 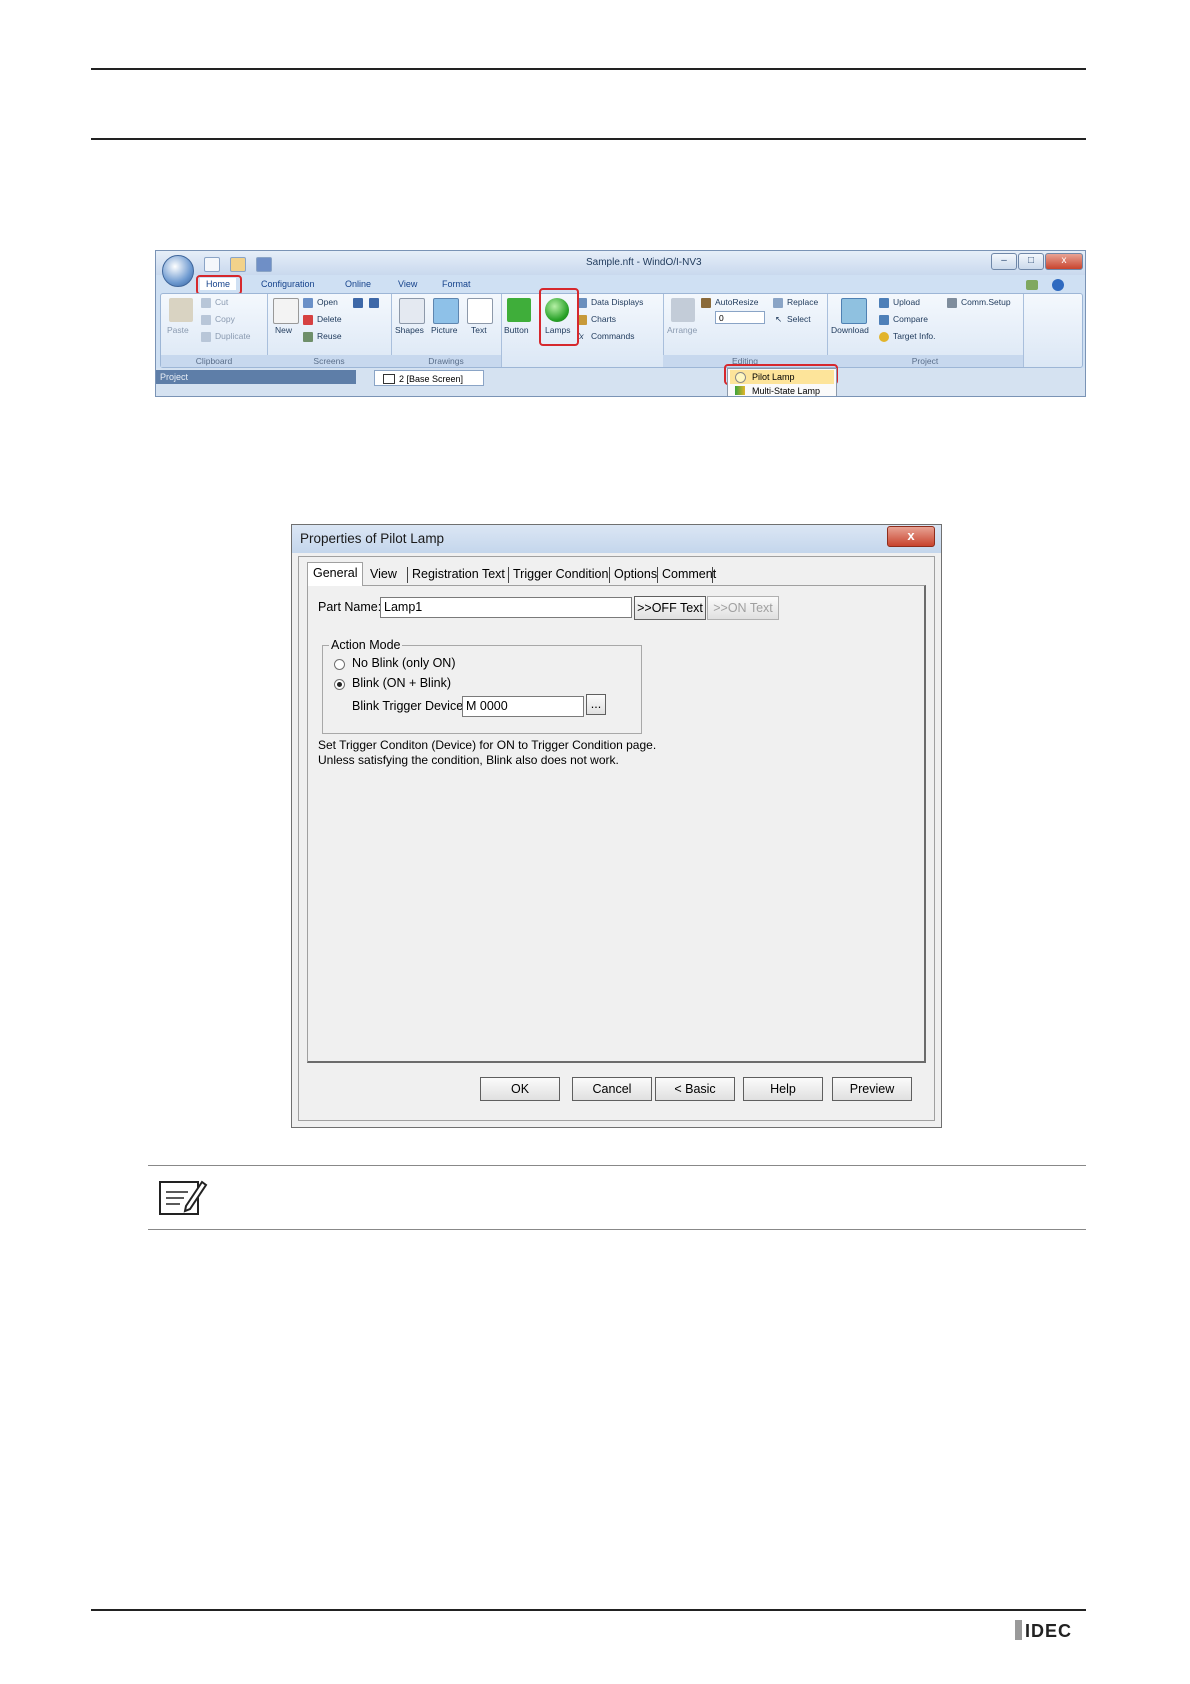 What do you see at coordinates (743, 608) in the screenshot?
I see `on-text-button: >>ON Text` at bounding box center [743, 608].